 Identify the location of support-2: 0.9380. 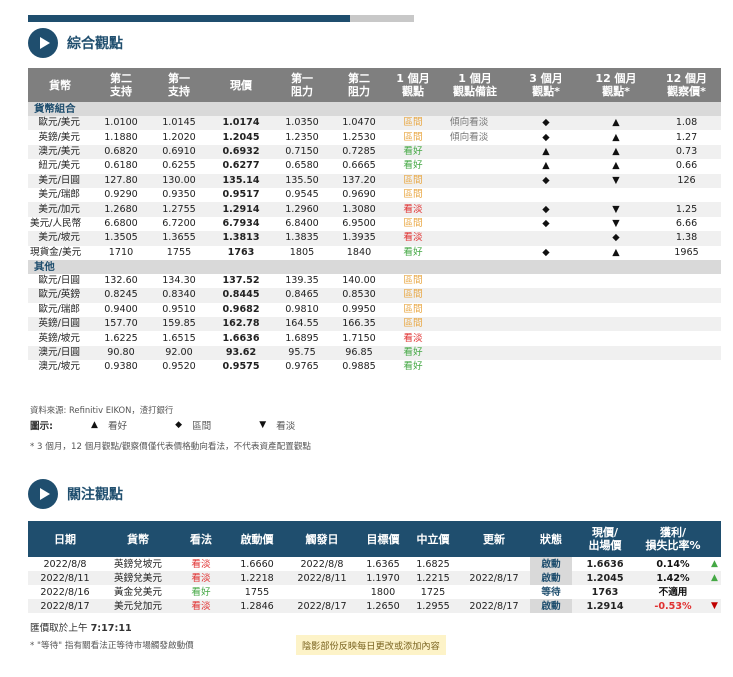
(121, 367).